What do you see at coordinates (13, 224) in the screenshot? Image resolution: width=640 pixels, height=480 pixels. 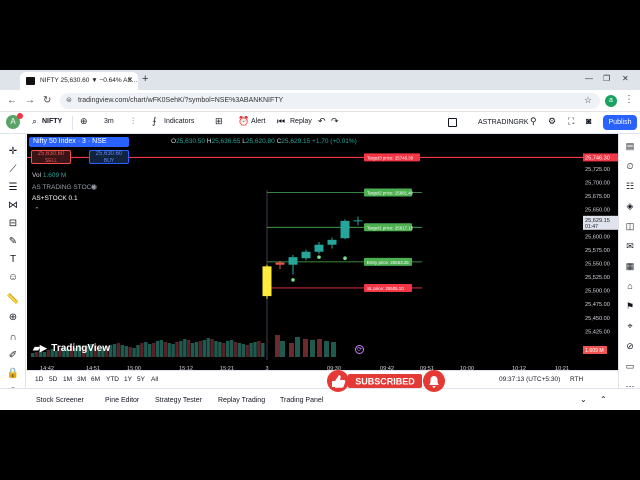 I see `projection-icon: ⊟` at bounding box center [13, 224].